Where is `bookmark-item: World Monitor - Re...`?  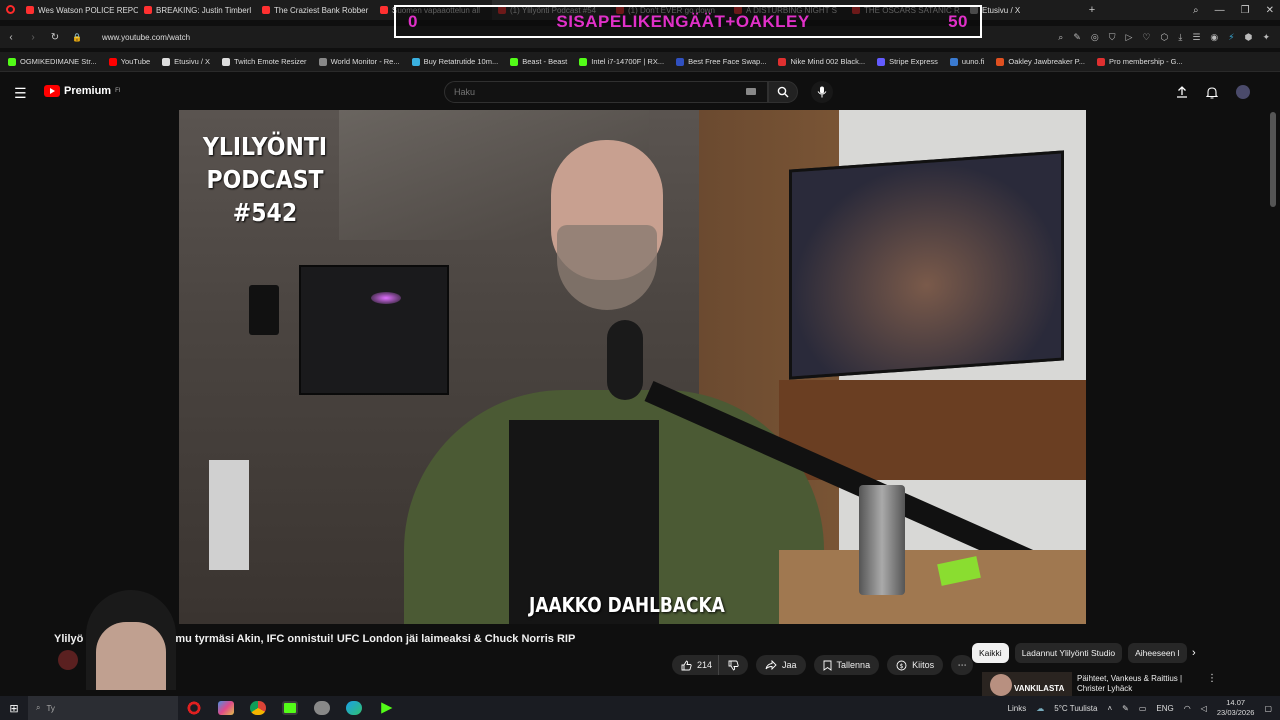
bookmark-item: World Monitor - Re... is located at coordinates (359, 61).